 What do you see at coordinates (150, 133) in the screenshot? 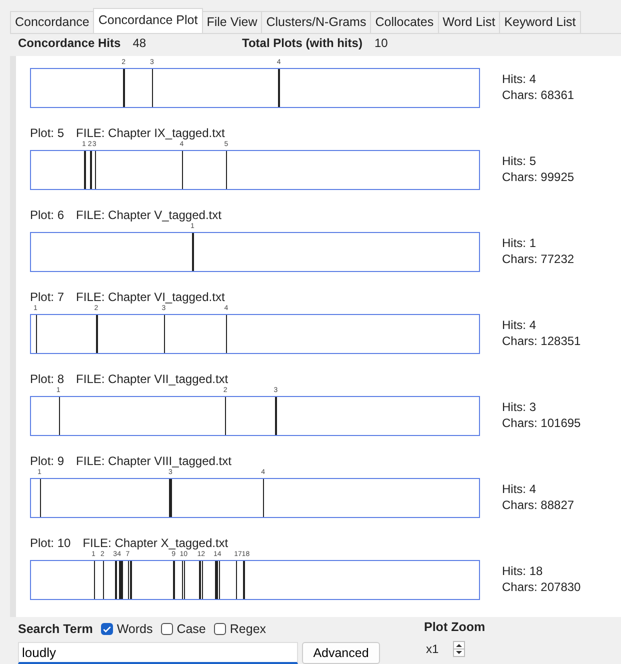
I see `file-name: FILE: Chapter IX_tagged.txt` at bounding box center [150, 133].